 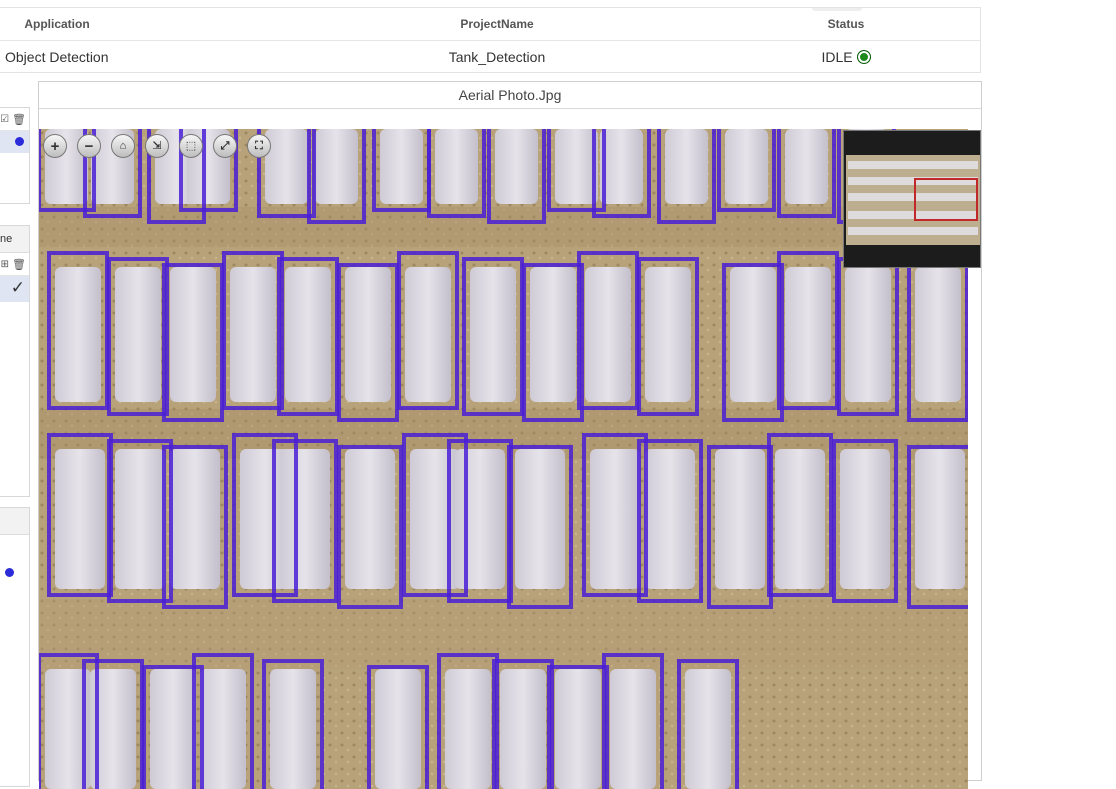 I want to click on zoom-toolbar: + − ⌂ ⇲ ⬚ ⤢ ⛶, so click(x=157, y=146).